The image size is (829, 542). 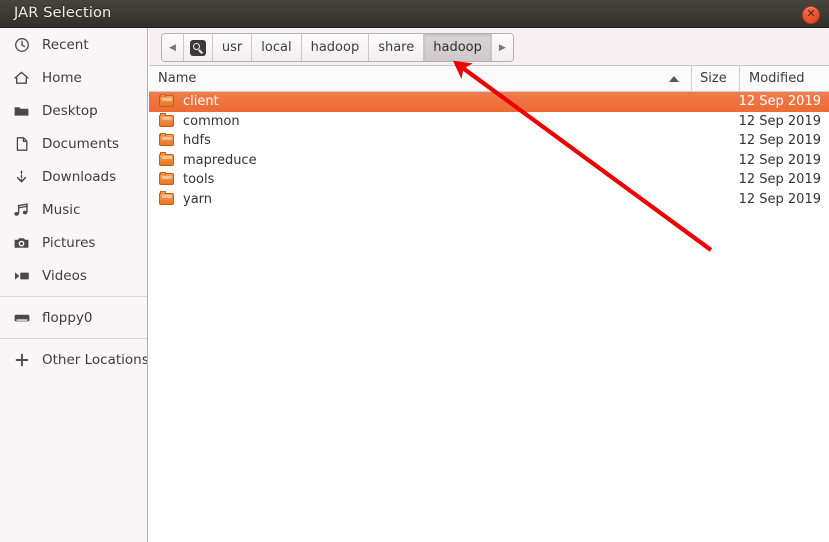 I want to click on sidebar-item-documents: Documents, so click(x=73, y=143).